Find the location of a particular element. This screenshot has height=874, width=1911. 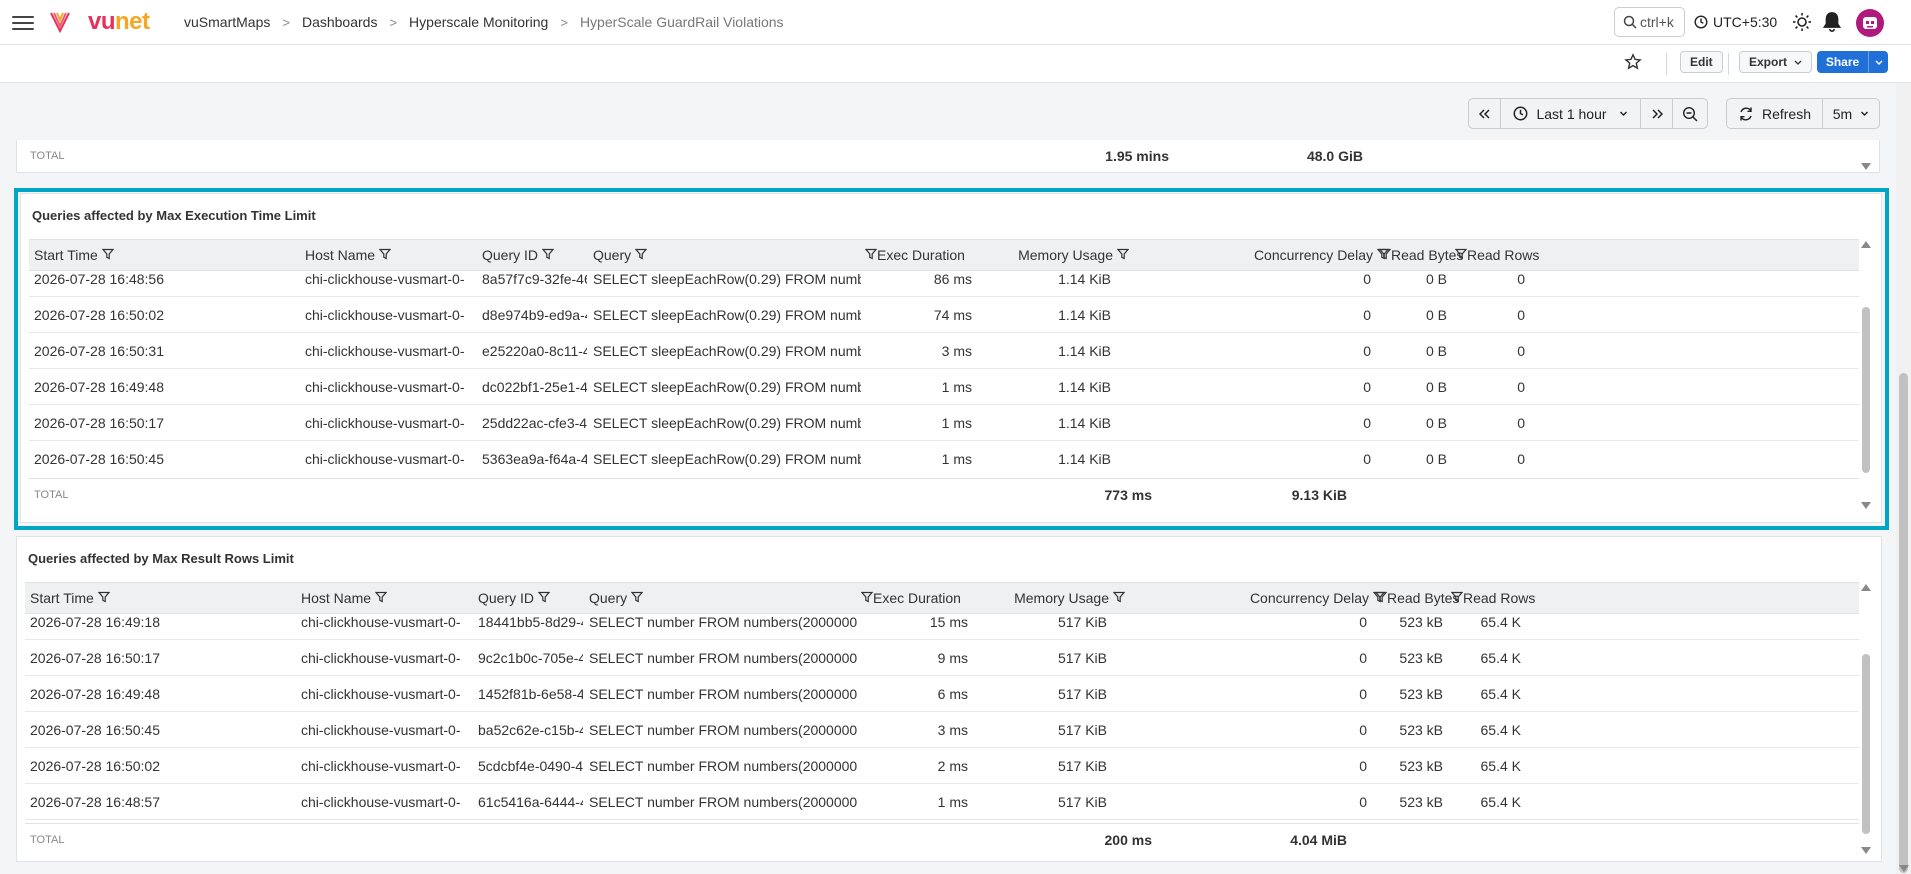

edit-button: Edit is located at coordinates (1701, 62).